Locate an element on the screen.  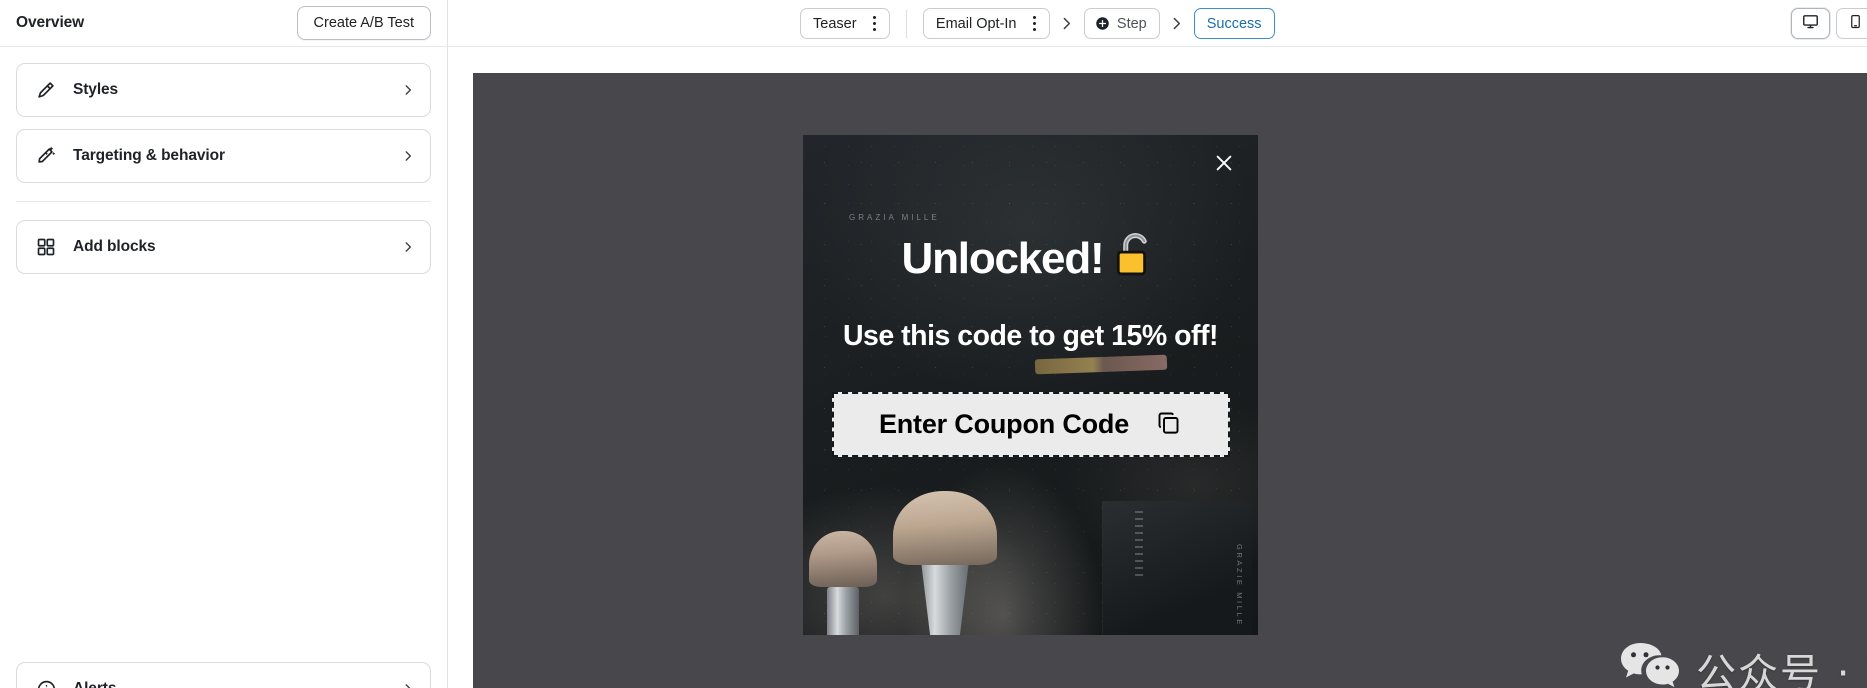
device-preview-toggle is located at coordinates (1829, 23).